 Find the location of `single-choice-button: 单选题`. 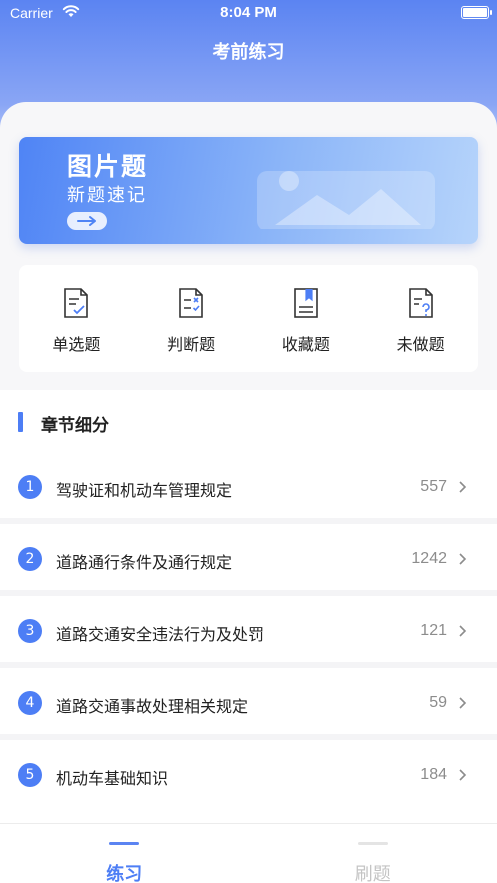

single-choice-button: 单选题 is located at coordinates (76, 318).